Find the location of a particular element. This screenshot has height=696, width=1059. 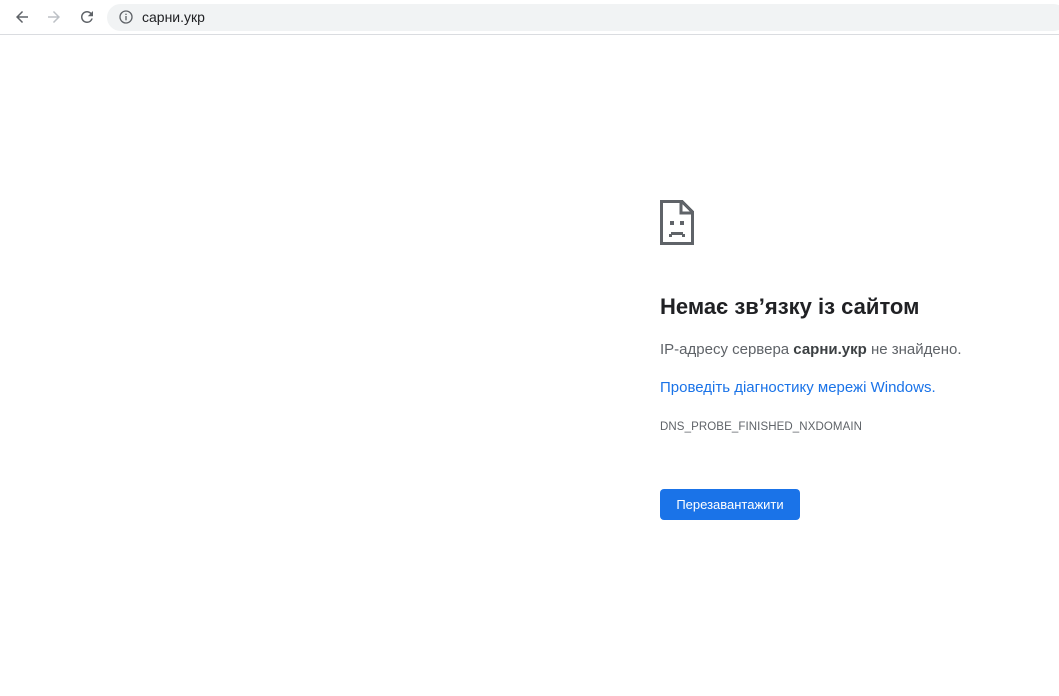

back-button is located at coordinates (22, 17).